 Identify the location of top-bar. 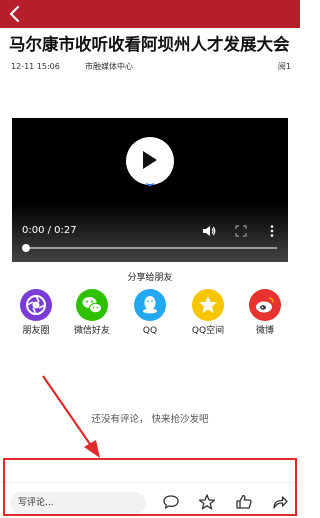
(150, 14).